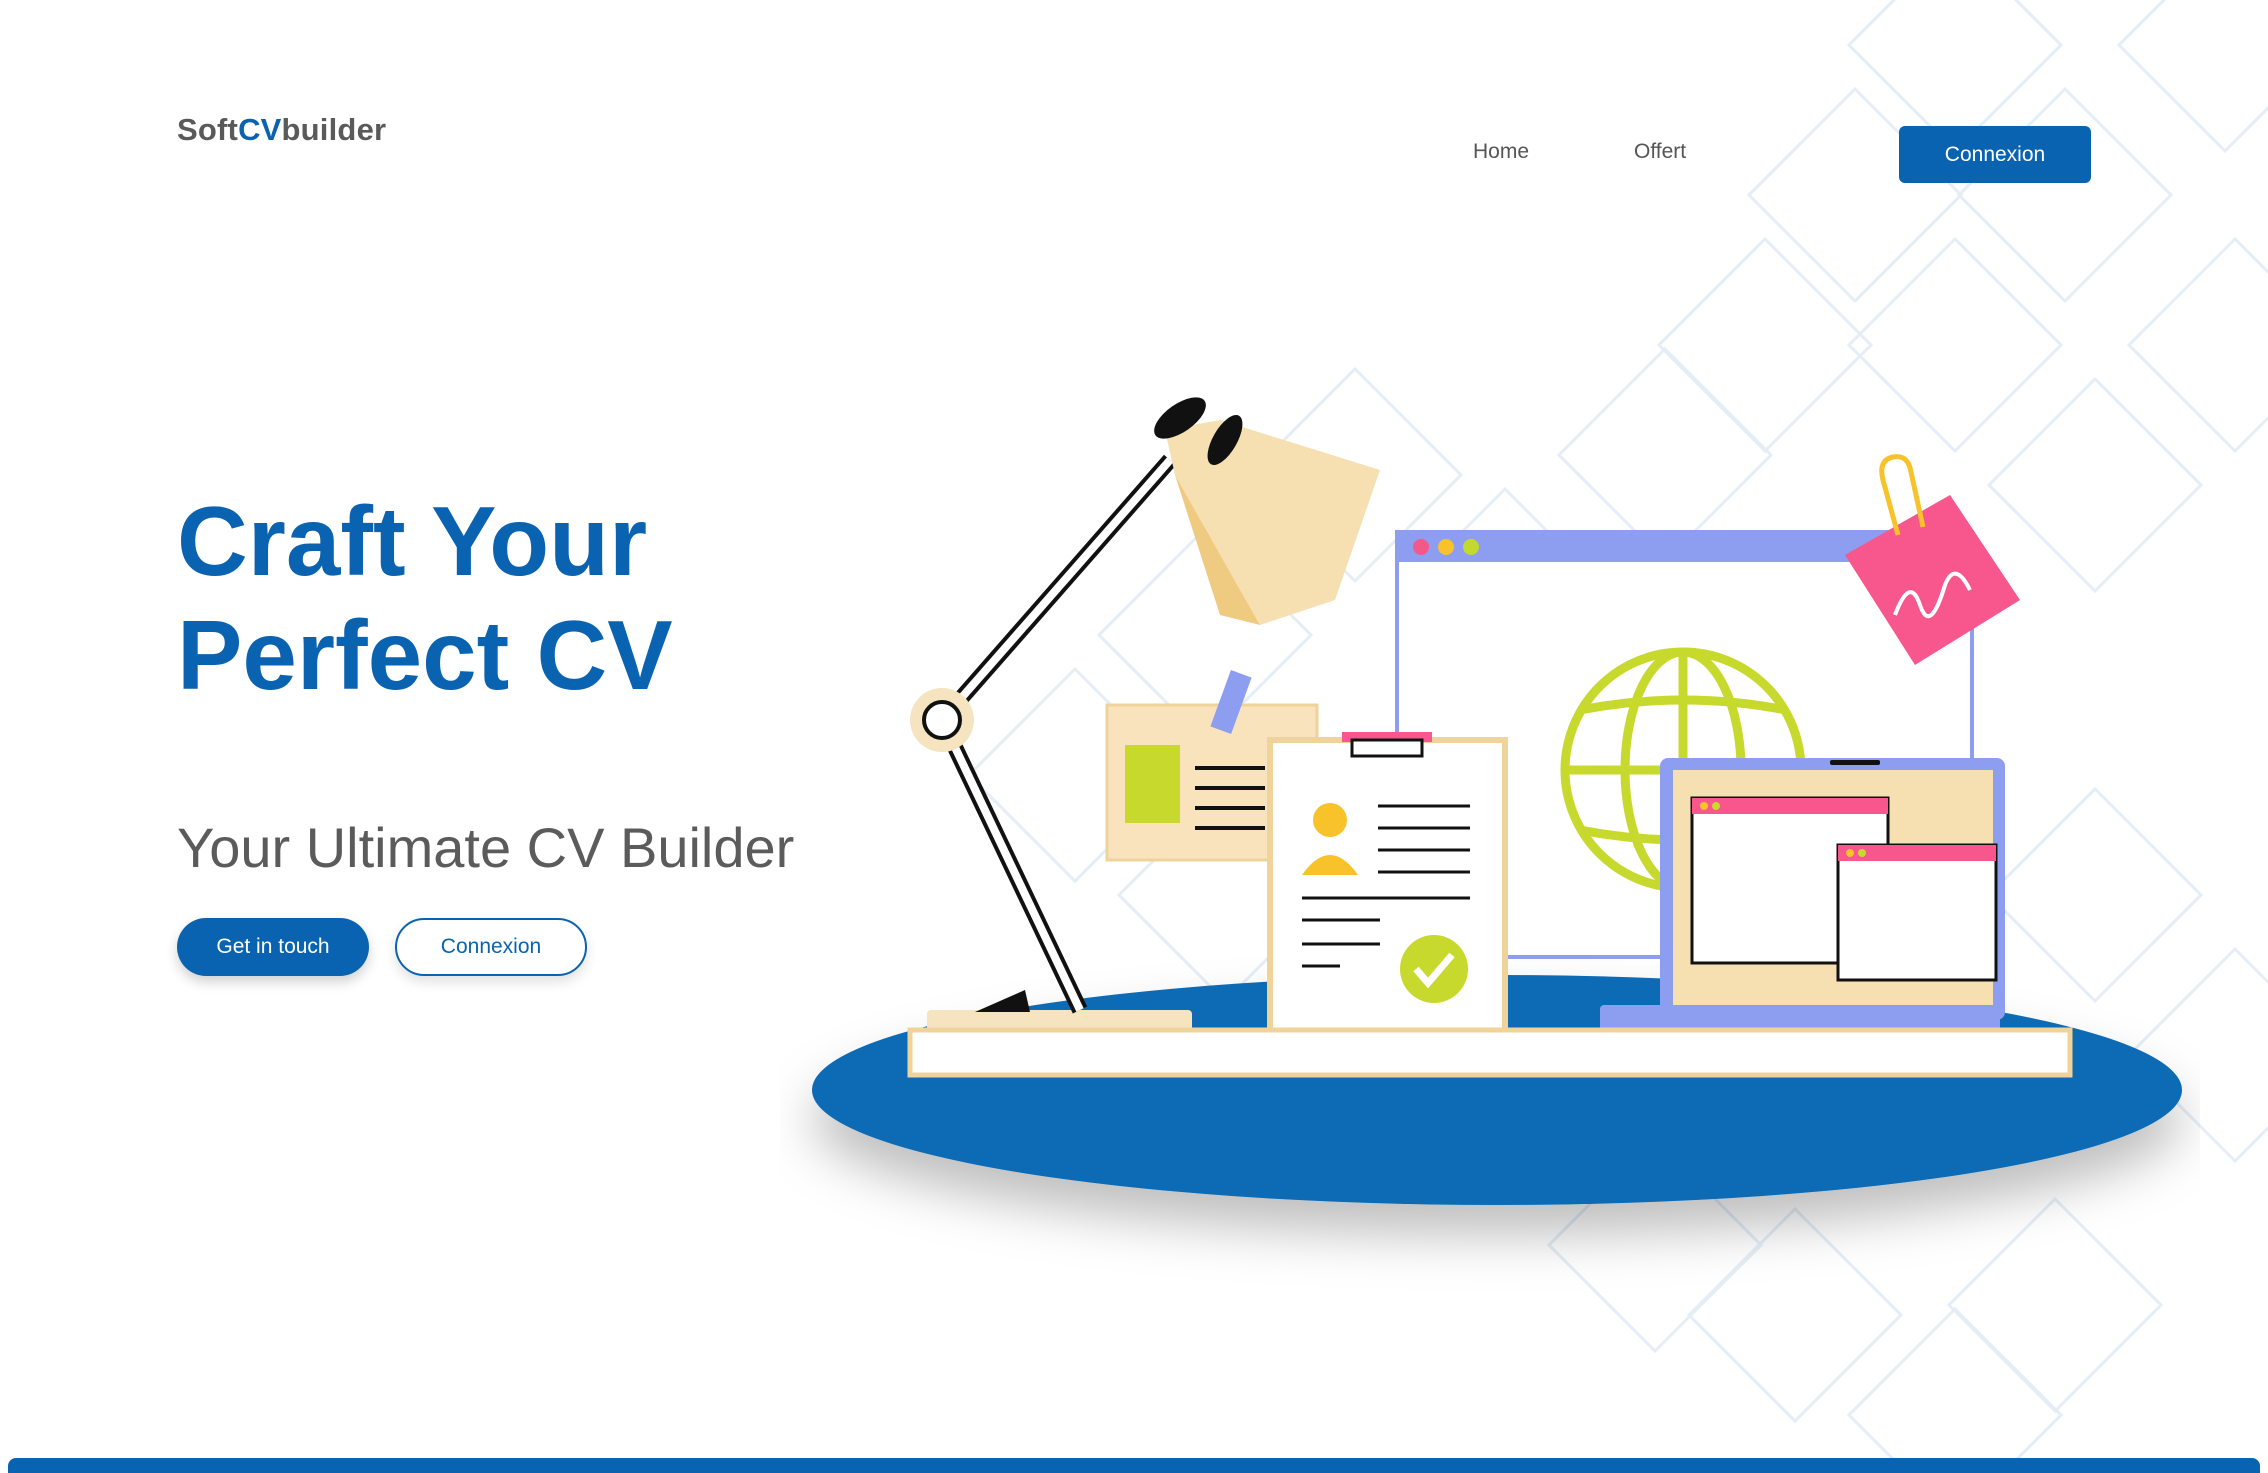 Image resolution: width=2268 pixels, height=1473 pixels. Describe the element at coordinates (334, 129) in the screenshot. I see `logo-text-builder: builder` at that location.